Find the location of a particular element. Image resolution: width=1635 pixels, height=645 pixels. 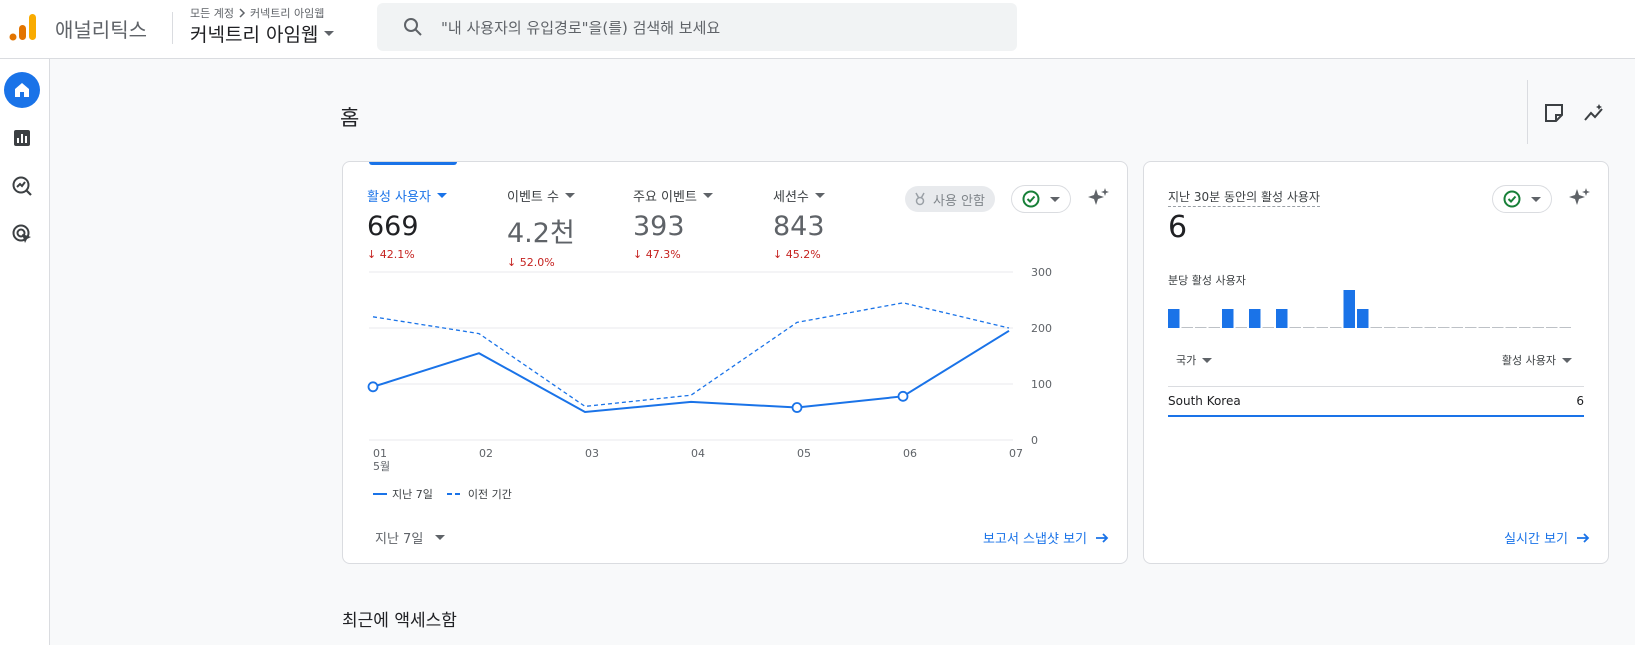

x-tick-label: 06 is located at coordinates (910, 453).